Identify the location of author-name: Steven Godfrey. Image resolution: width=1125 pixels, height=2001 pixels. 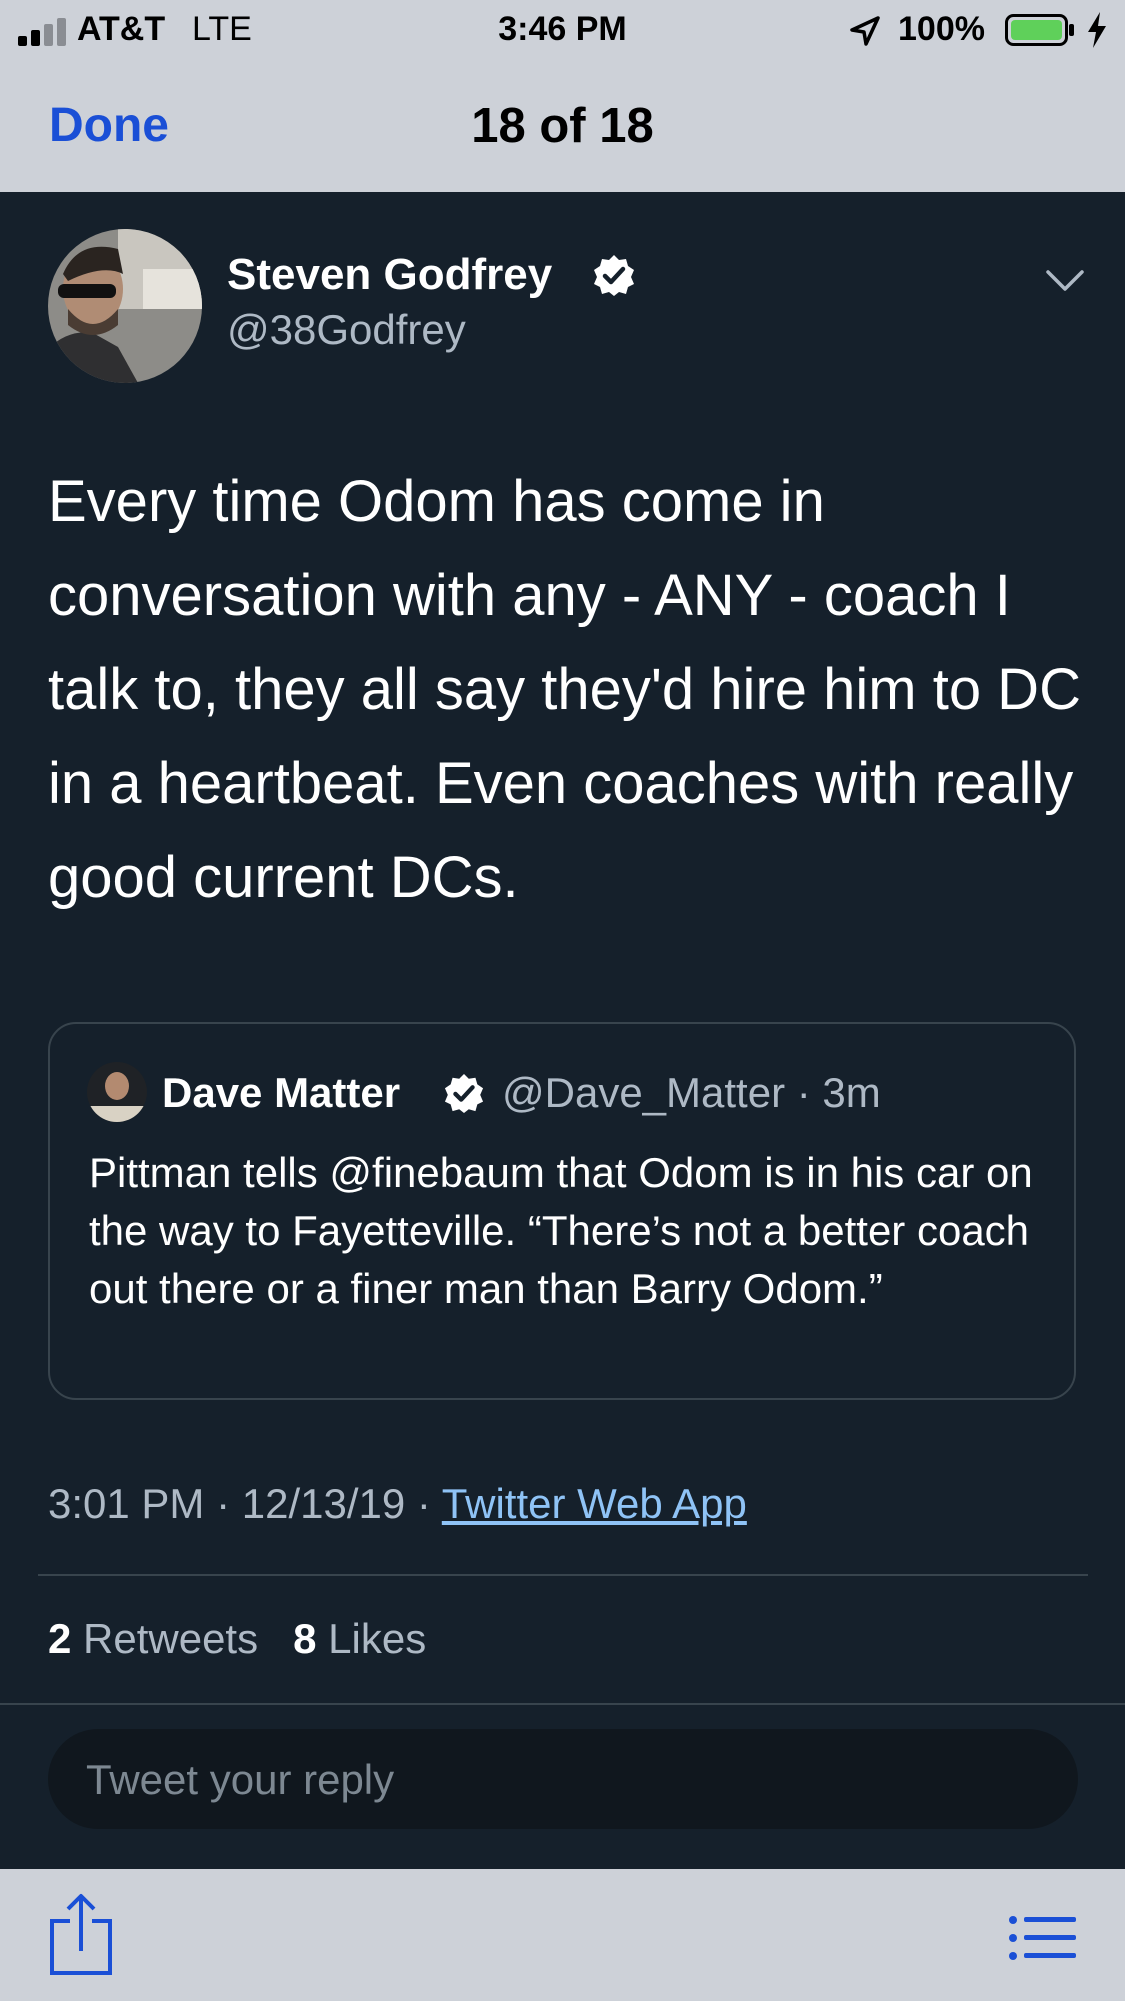
(389, 275).